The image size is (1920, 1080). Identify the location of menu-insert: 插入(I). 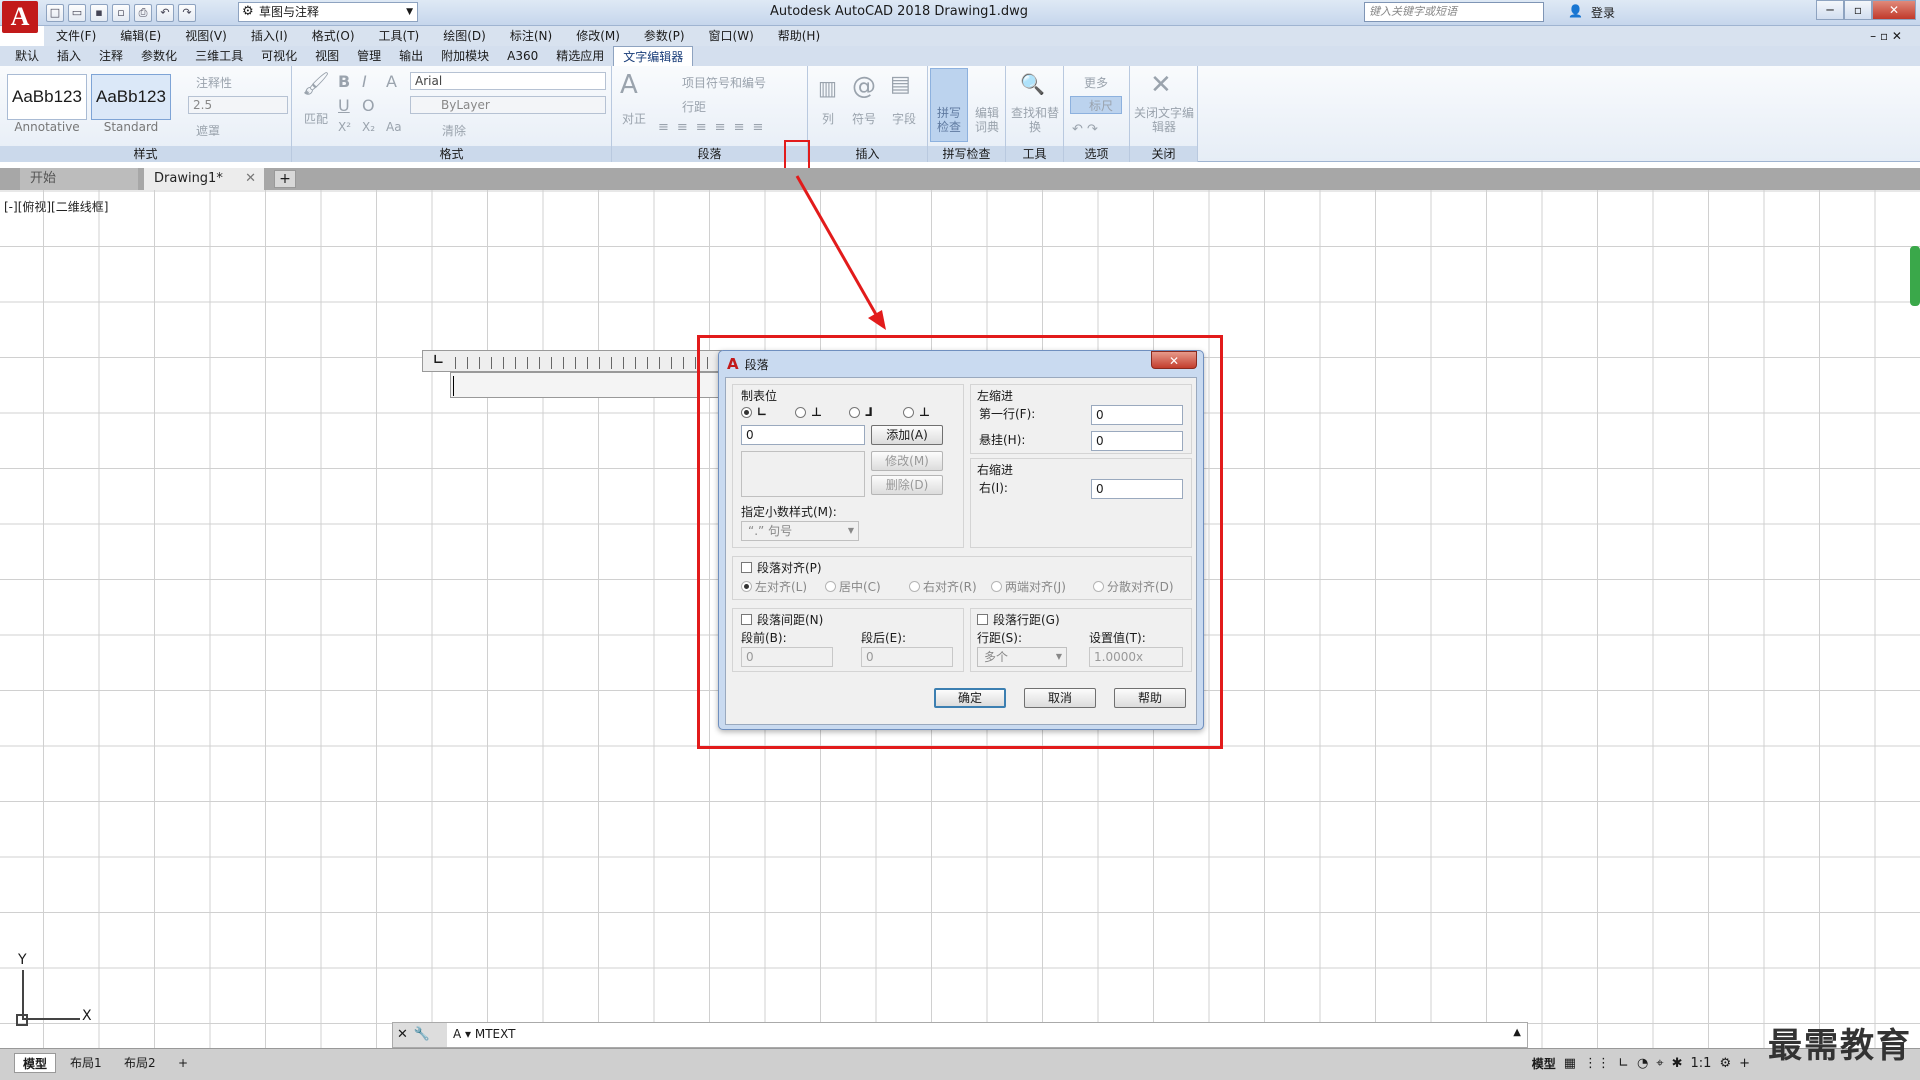
(269, 36).